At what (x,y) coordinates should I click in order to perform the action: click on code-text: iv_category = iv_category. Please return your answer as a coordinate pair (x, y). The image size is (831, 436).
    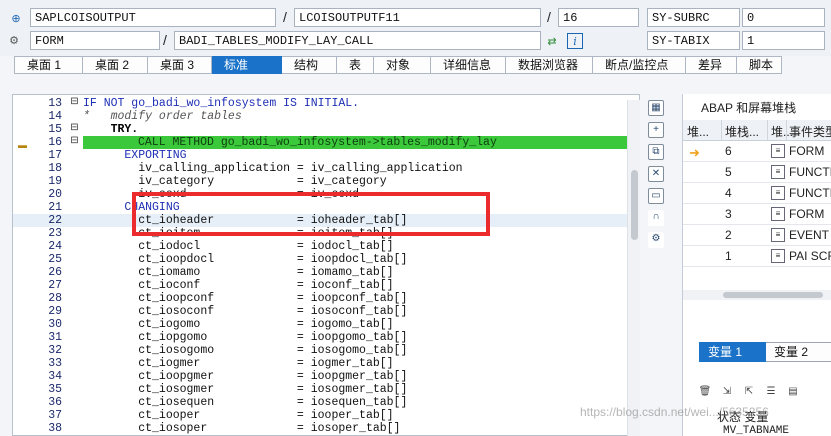
    Looking at the image, I should click on (235, 181).